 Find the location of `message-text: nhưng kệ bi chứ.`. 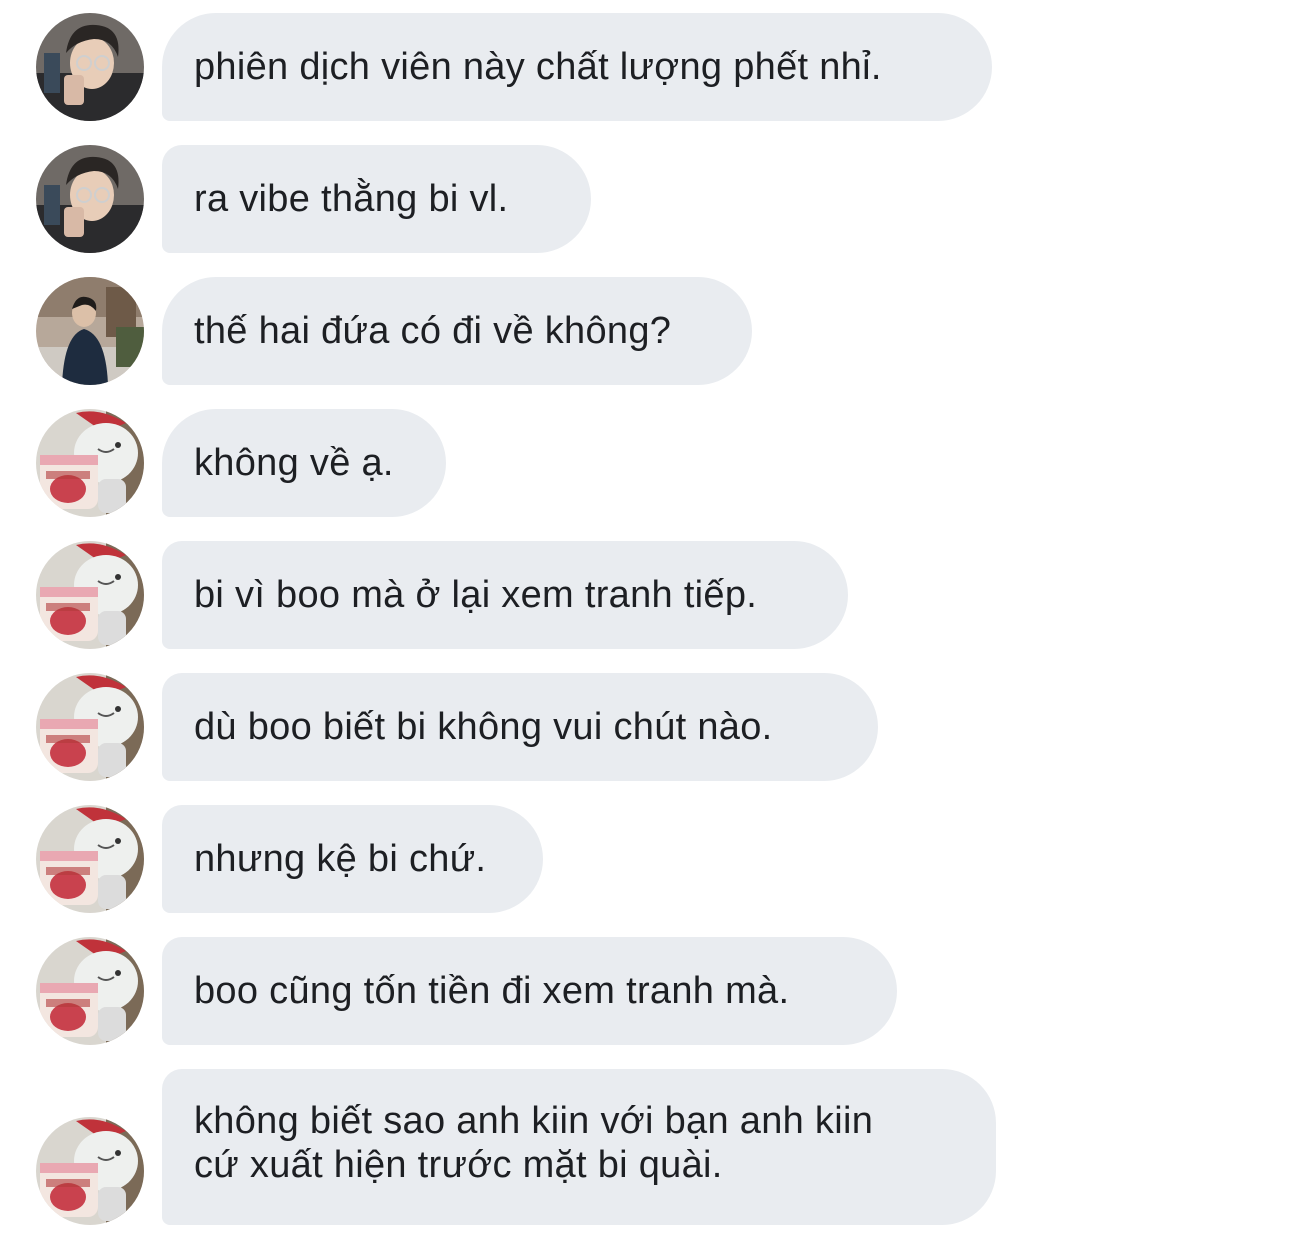

message-text: nhưng kệ bi chứ. is located at coordinates (340, 859).